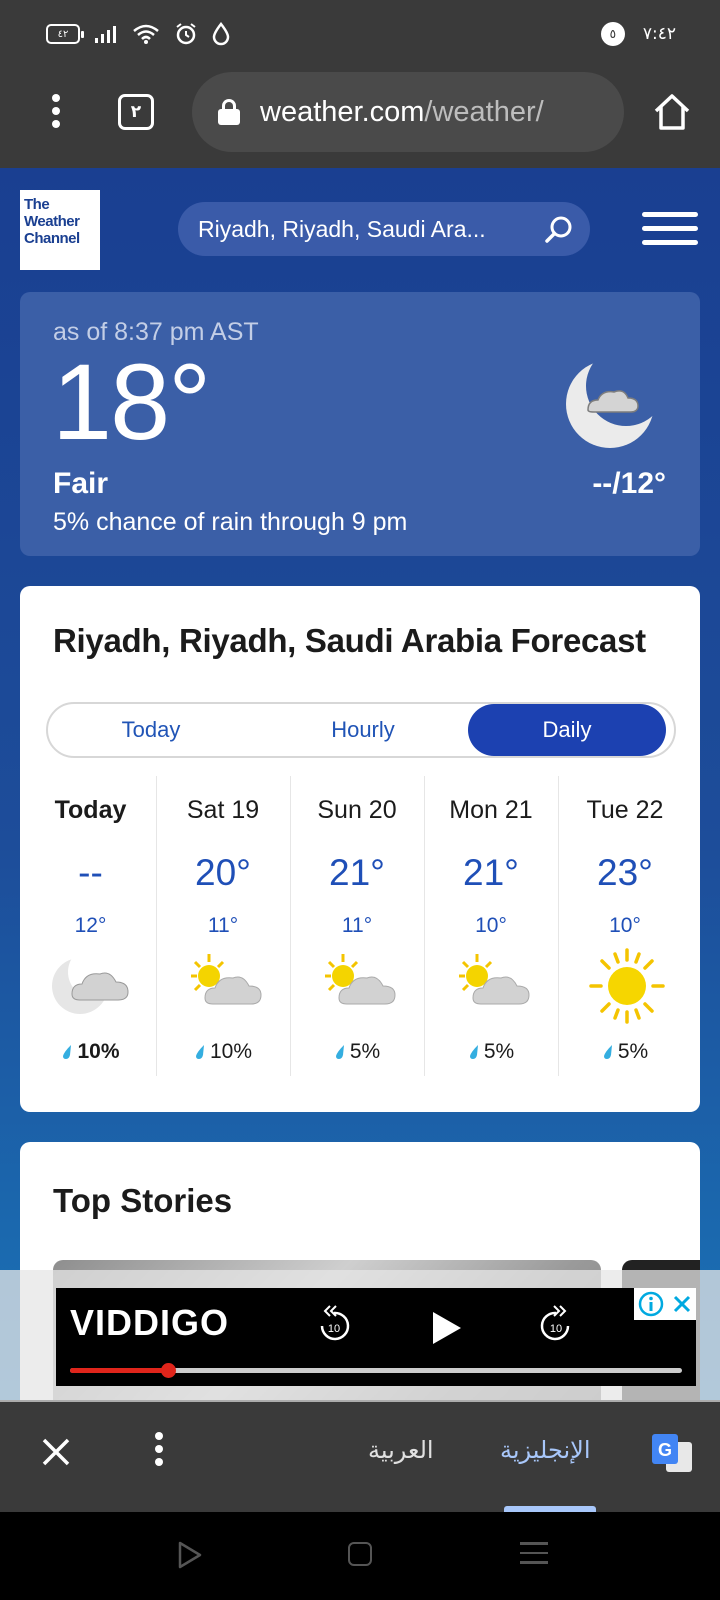 Image resolution: width=720 pixels, height=1600 pixels. I want to click on url-text: weather.com/weather/, so click(402, 112).